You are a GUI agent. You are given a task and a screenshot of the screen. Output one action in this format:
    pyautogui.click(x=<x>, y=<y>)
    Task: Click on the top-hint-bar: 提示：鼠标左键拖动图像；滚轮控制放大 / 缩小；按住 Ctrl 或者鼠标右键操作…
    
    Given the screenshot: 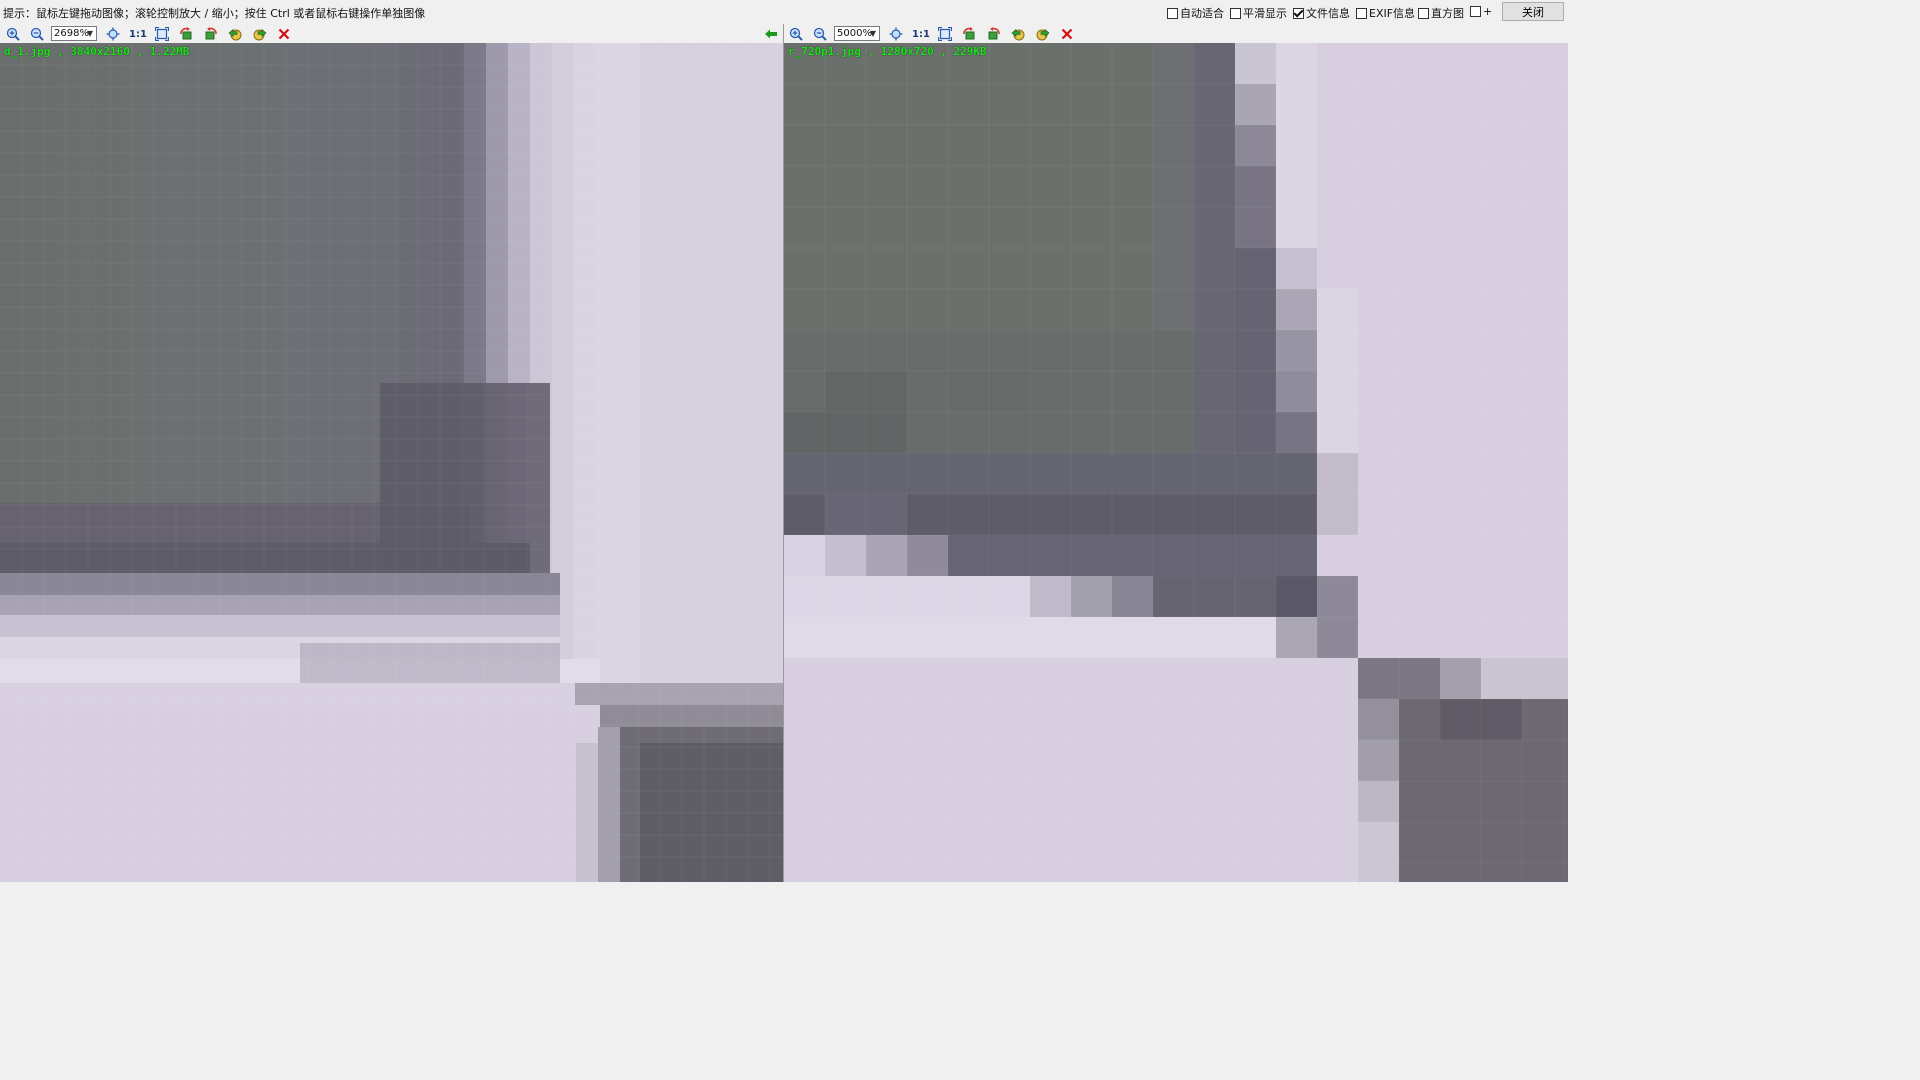 What is the action you would take?
    pyautogui.click(x=784, y=12)
    